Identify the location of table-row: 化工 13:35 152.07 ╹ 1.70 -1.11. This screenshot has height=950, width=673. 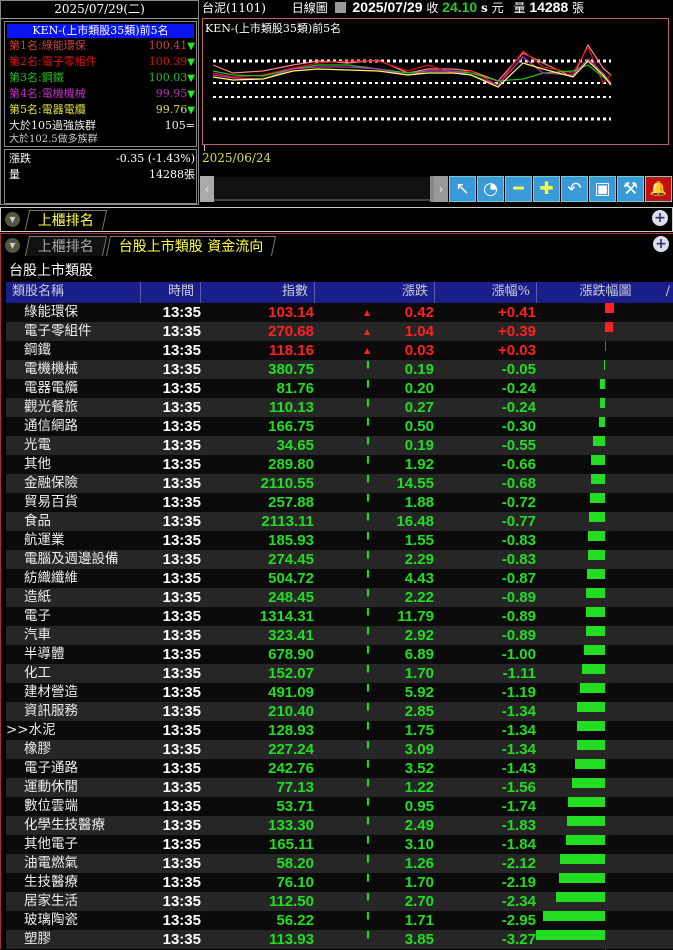
(339, 673).